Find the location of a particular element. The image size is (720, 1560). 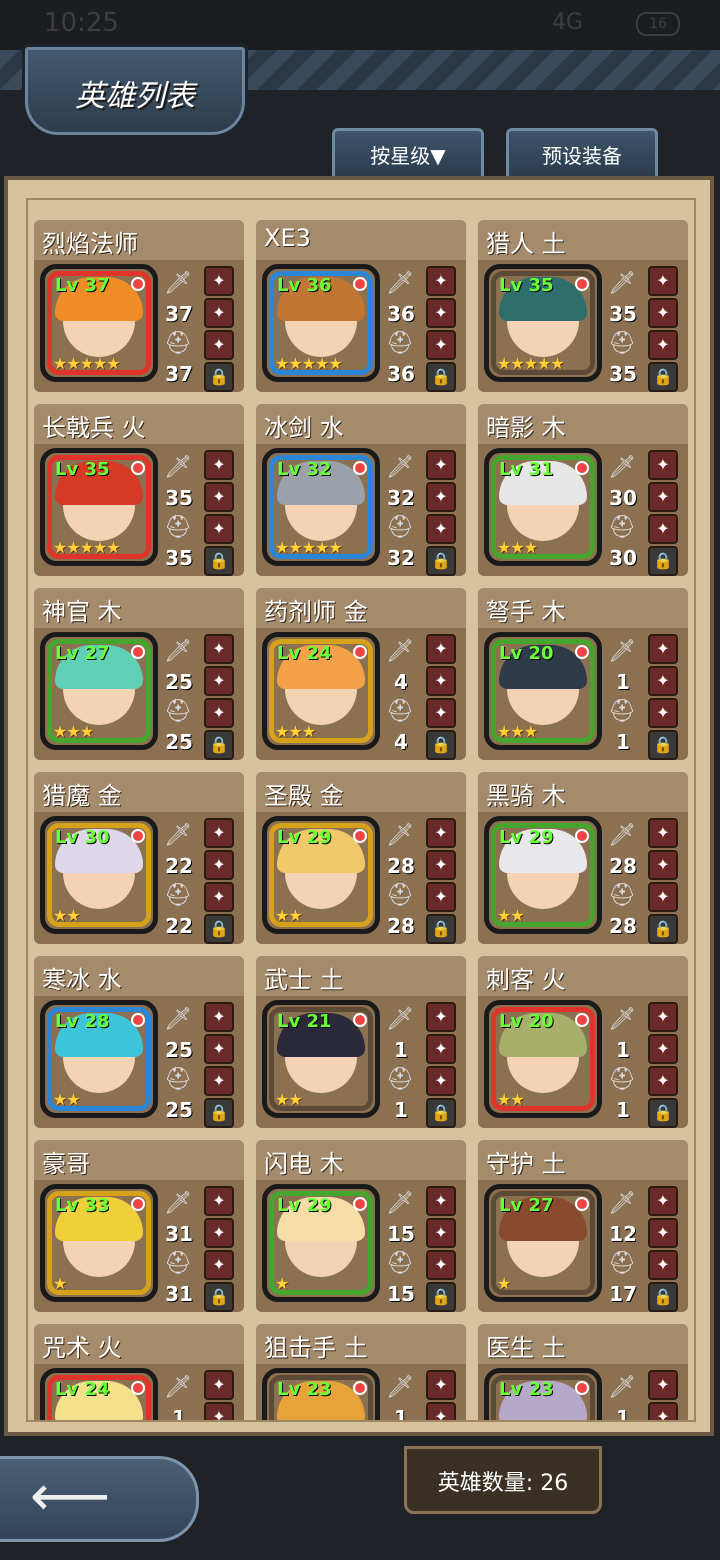

hero-portrait: Lv 24 is located at coordinates (99, 1394).